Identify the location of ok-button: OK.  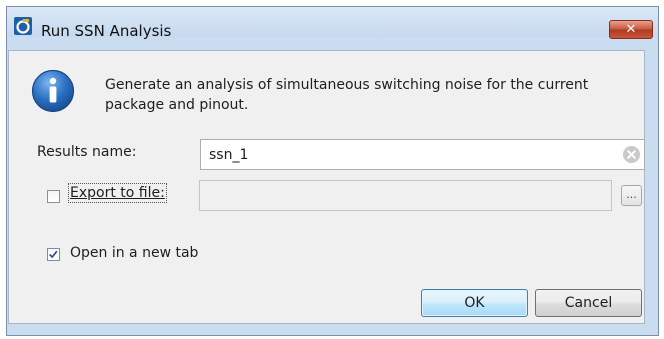
(474, 303).